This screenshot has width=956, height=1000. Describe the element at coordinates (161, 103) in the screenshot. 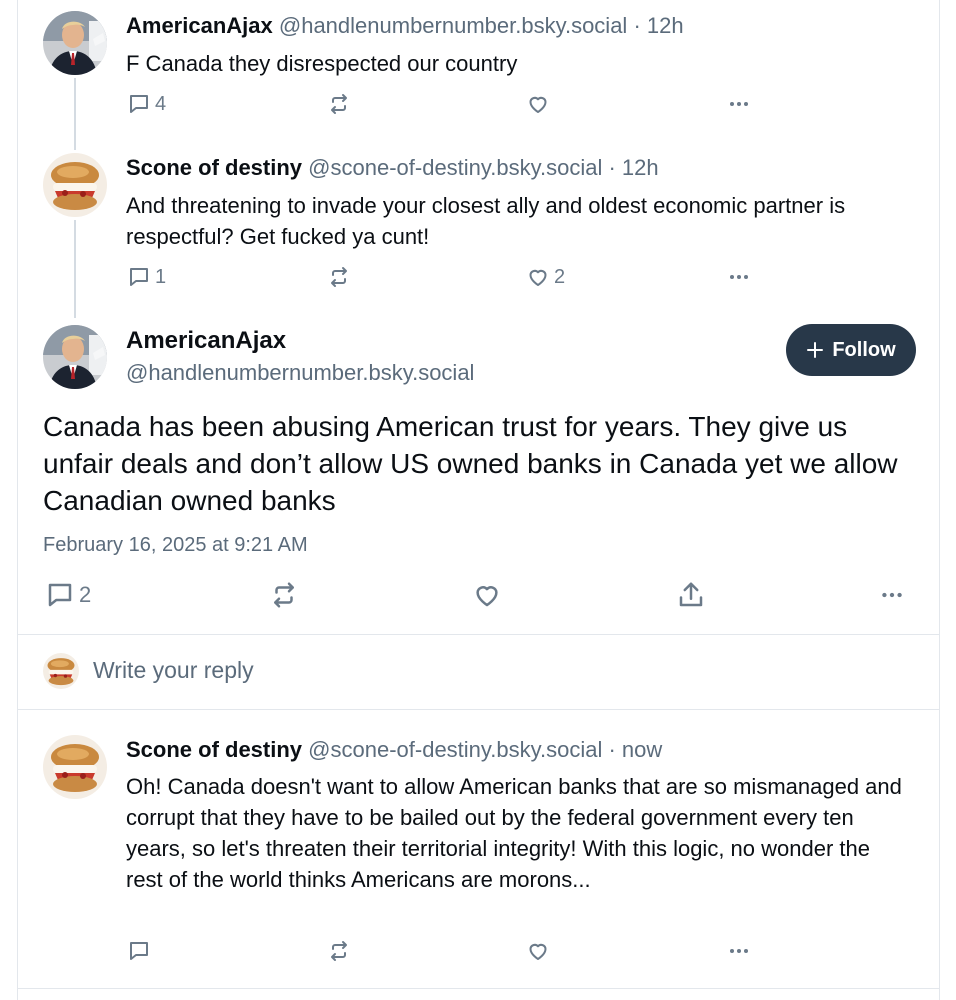

I see `reply-count: 4` at that location.